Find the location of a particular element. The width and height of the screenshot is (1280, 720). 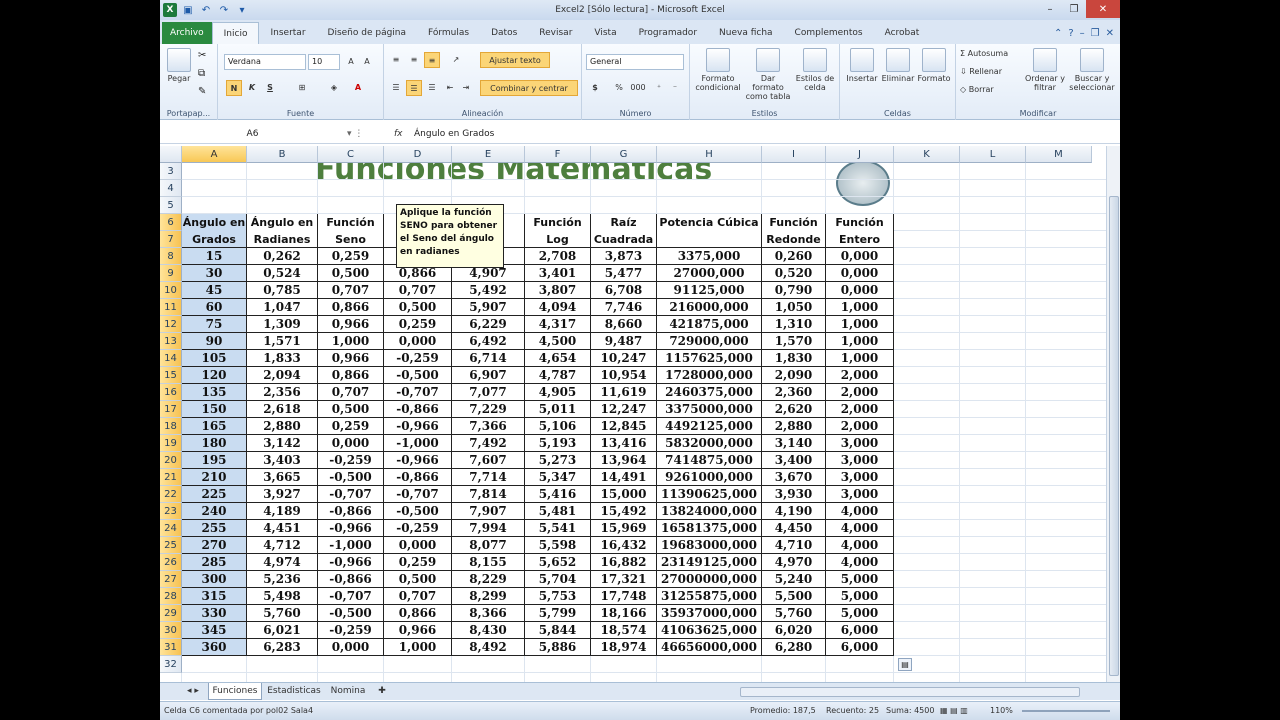

borders-icon: ⊞ is located at coordinates (302, 88).